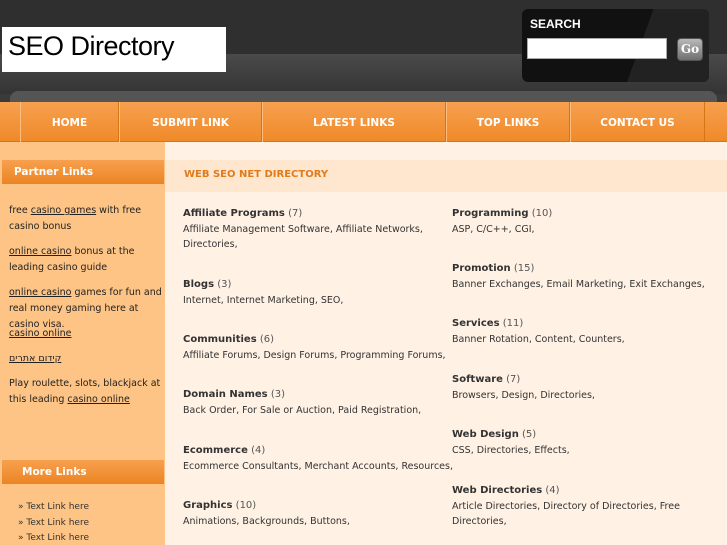 The height and width of the screenshot is (545, 727). I want to click on category-link: Communities, so click(220, 339).